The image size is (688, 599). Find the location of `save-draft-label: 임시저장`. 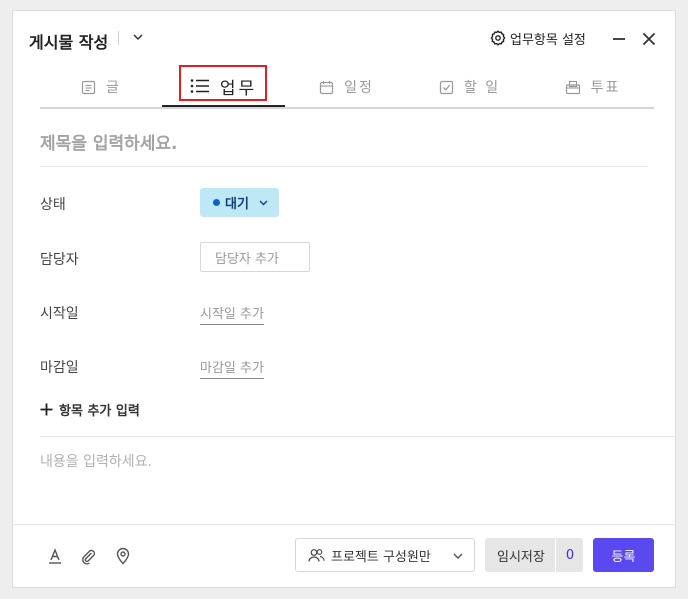

save-draft-label: 임시저장 is located at coordinates (521, 557).